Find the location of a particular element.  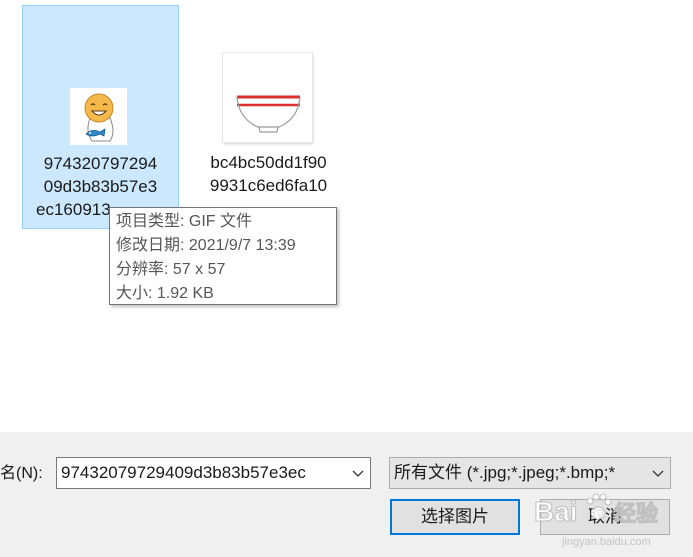

filename-input is located at coordinates (202, 473).